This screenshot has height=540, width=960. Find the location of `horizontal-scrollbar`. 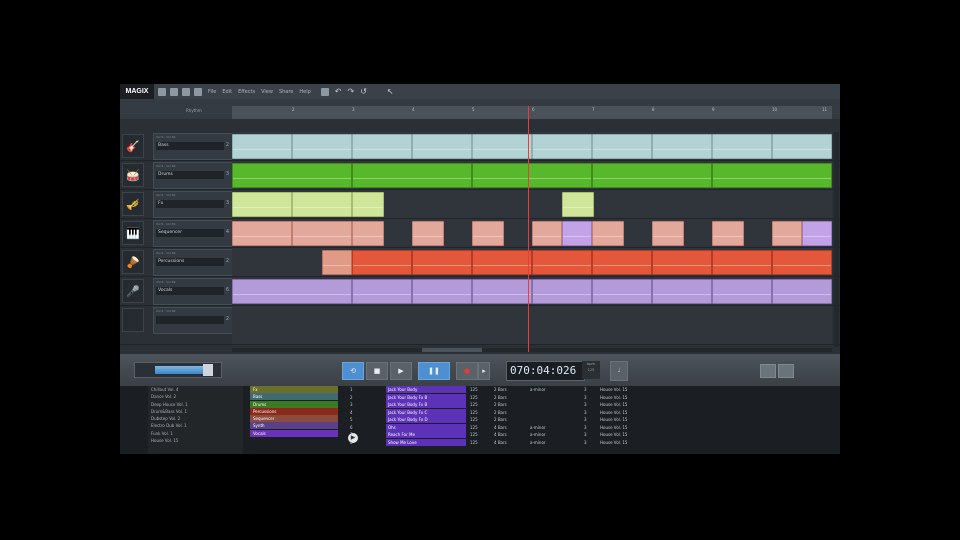

horizontal-scrollbar is located at coordinates (532, 350).